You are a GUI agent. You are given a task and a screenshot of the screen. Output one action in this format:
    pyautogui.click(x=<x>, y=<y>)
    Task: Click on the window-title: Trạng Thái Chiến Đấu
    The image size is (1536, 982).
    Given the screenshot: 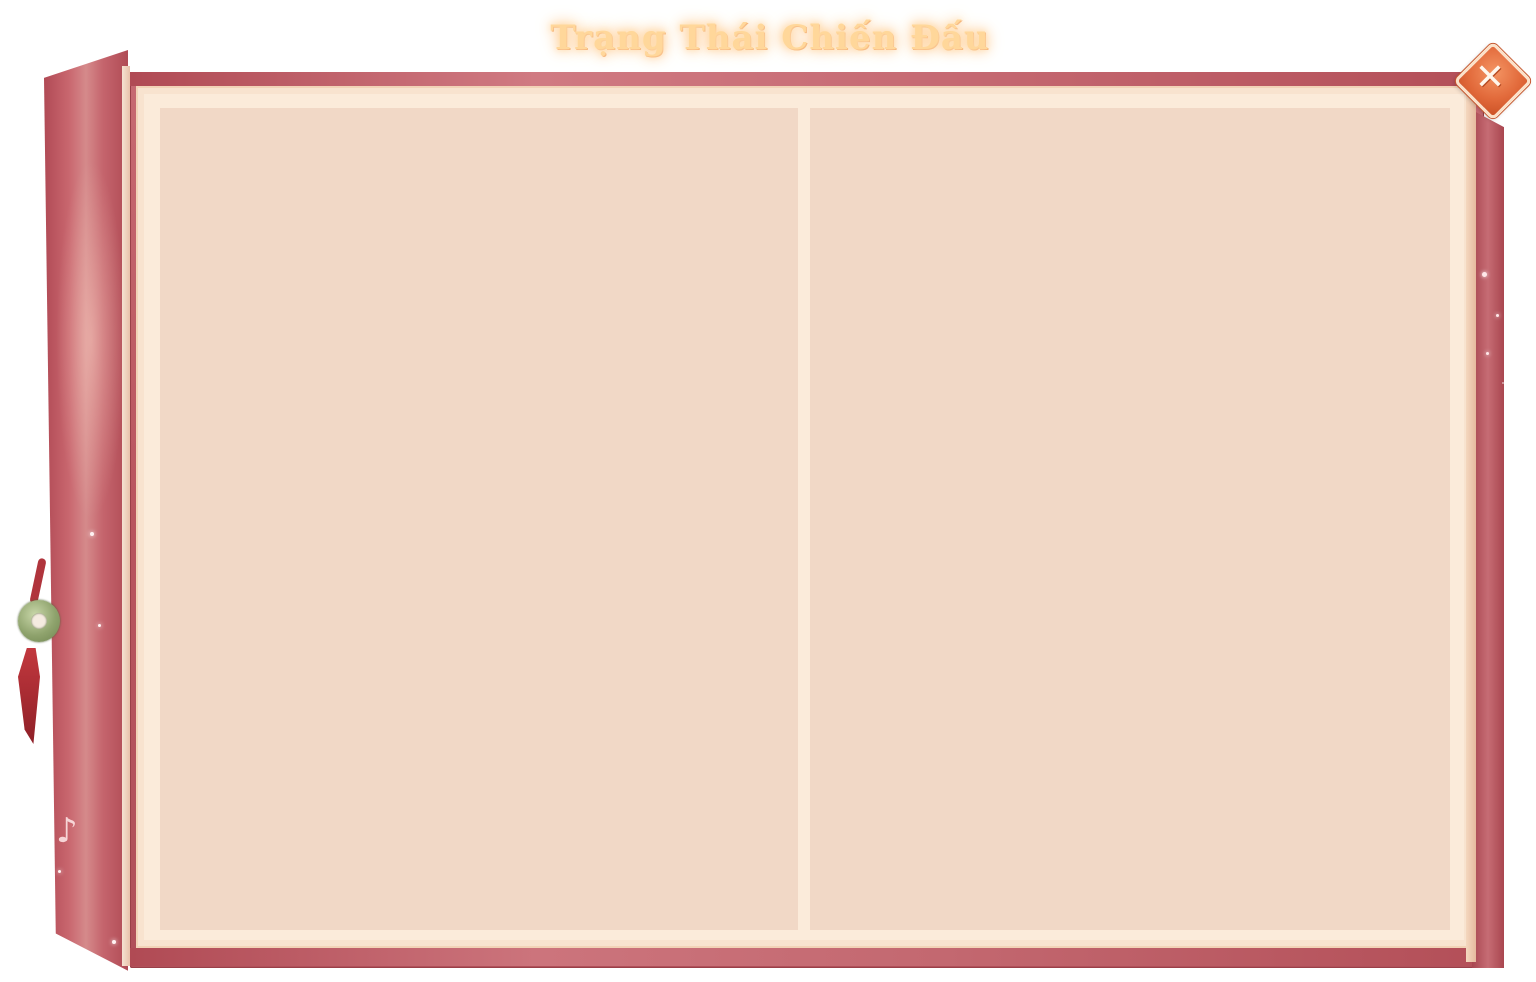 What is the action you would take?
    pyautogui.click(x=770, y=38)
    